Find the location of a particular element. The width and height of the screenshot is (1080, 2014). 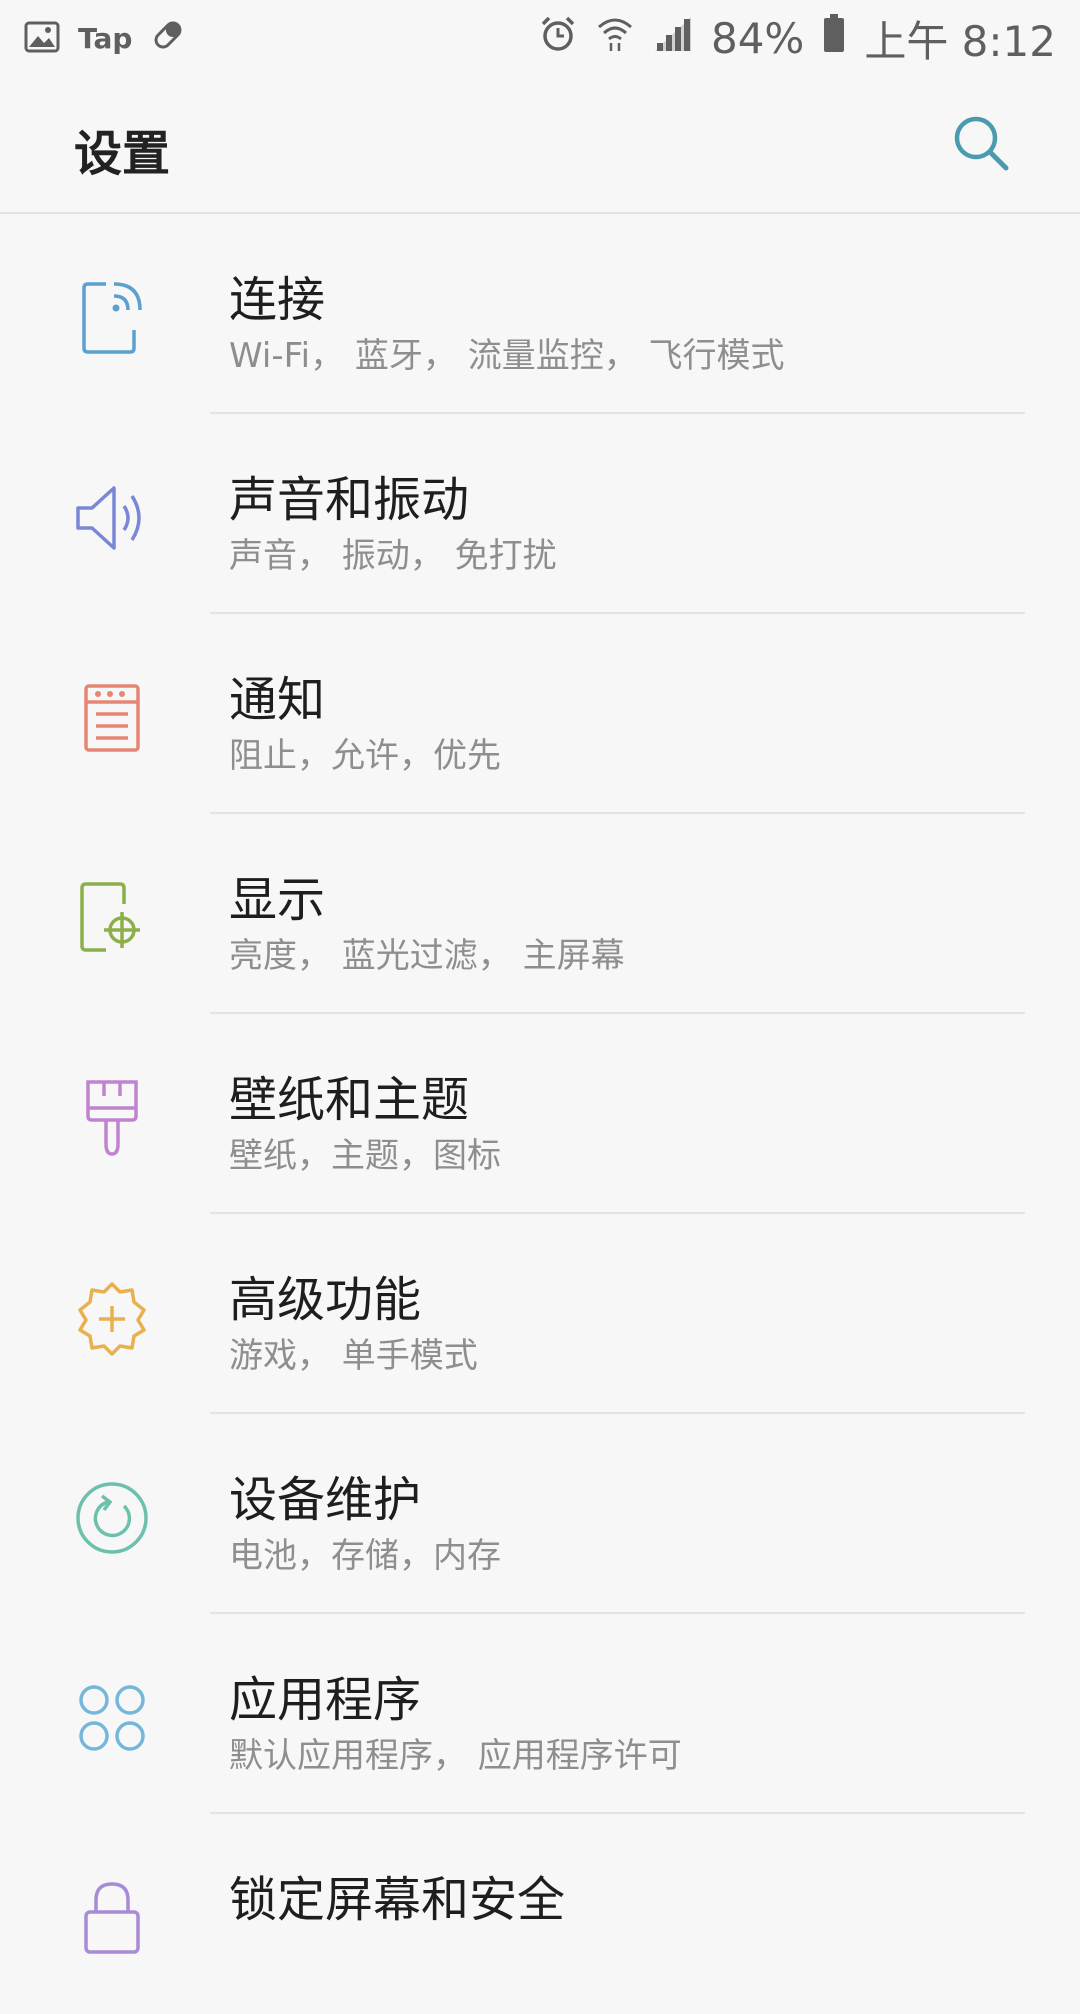

settings-item-title: 壁纸和主题 is located at coordinates (349, 1100).